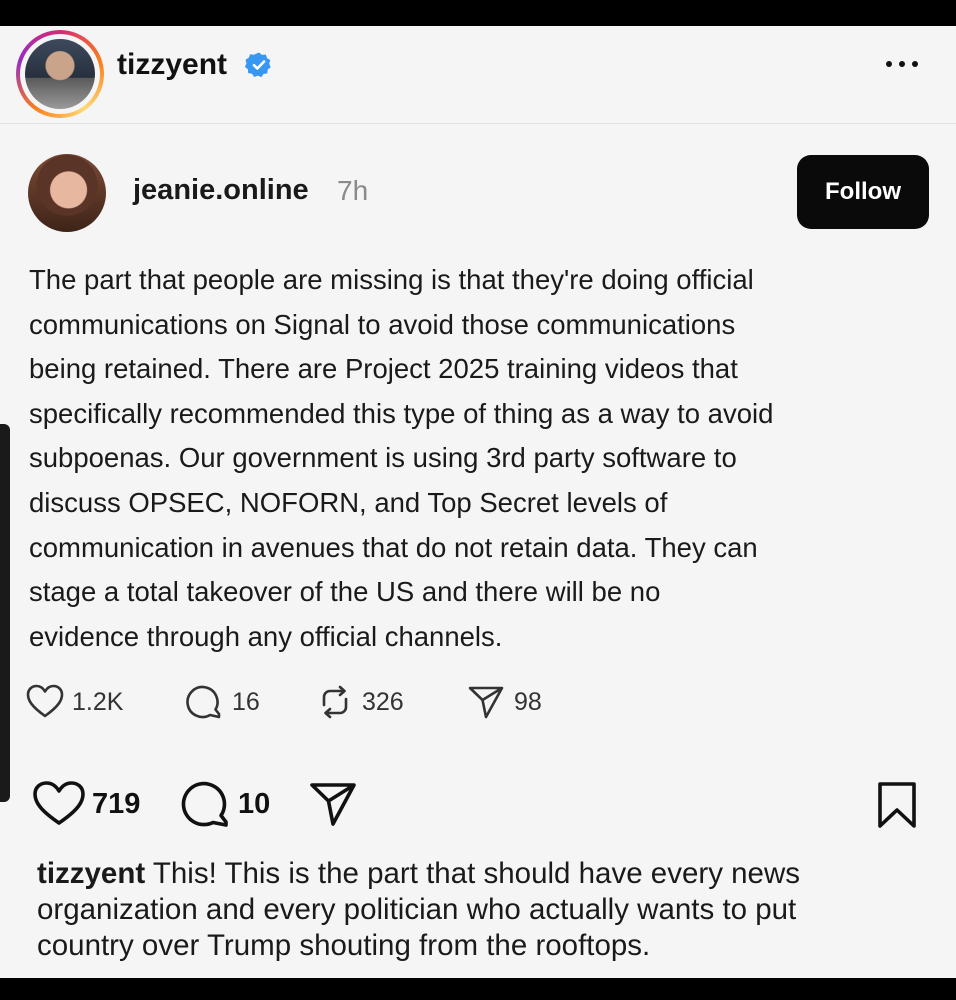 The image size is (956, 1000). I want to click on bookmark-icon, so click(897, 805).